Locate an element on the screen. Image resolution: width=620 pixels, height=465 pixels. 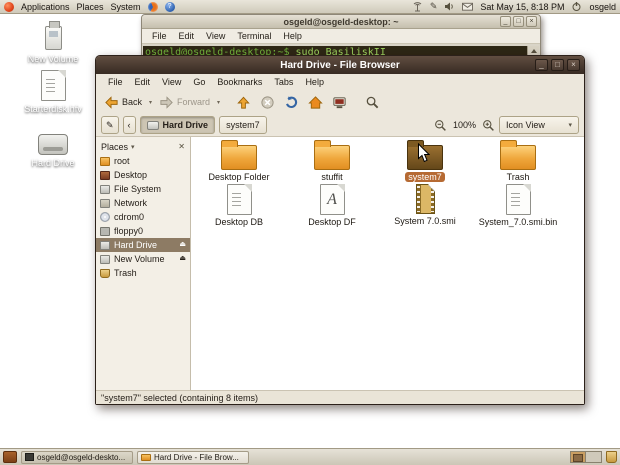
file-desktop-db: Desktop DB is located at coordinates (239, 205).